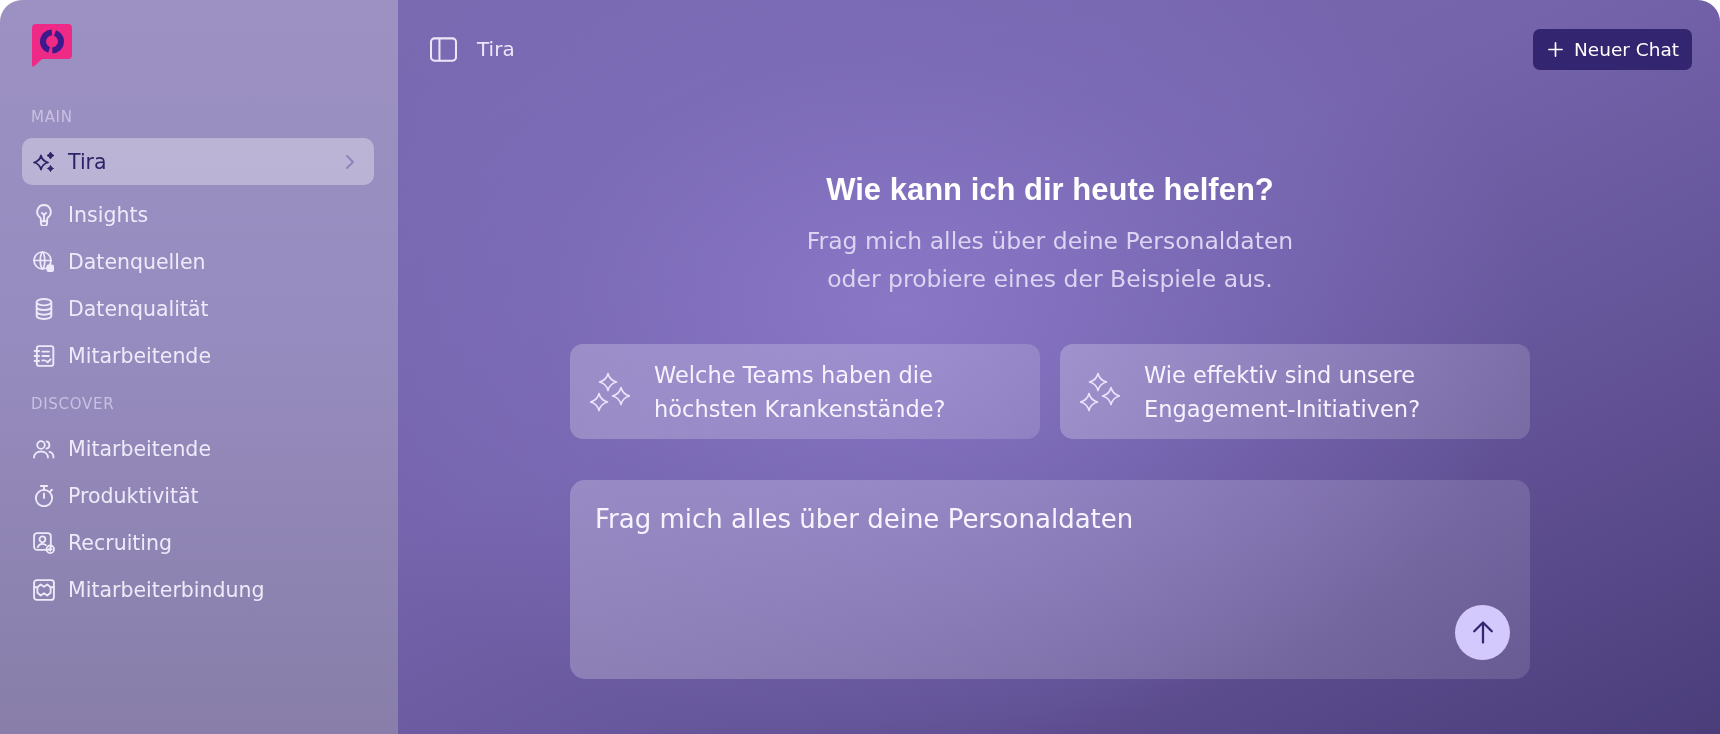 This screenshot has width=1720, height=734. I want to click on stopwatch-icon, so click(44, 495).